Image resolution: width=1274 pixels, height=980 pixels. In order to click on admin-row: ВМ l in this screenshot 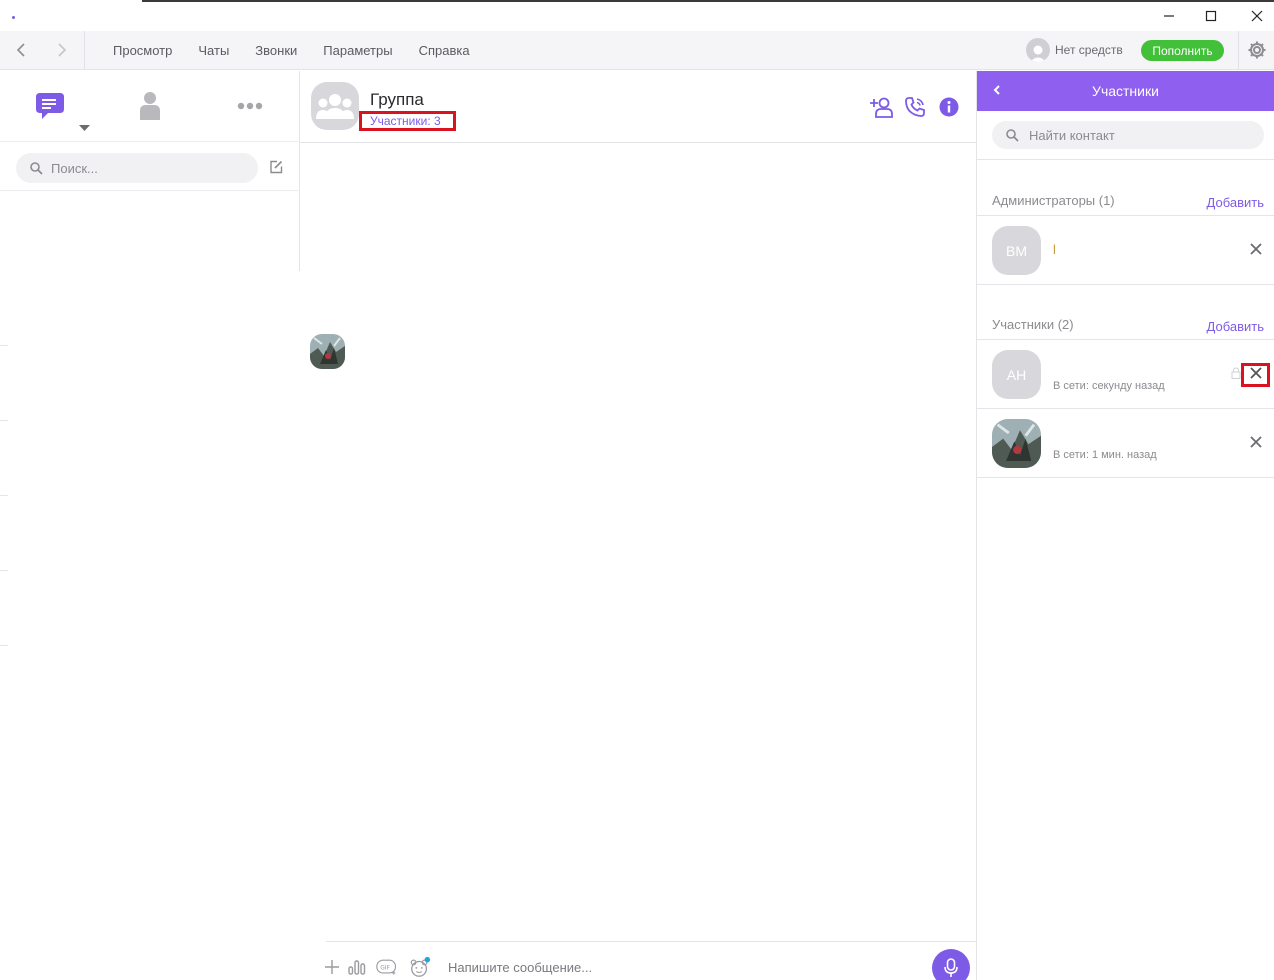, I will do `click(1125, 250)`.